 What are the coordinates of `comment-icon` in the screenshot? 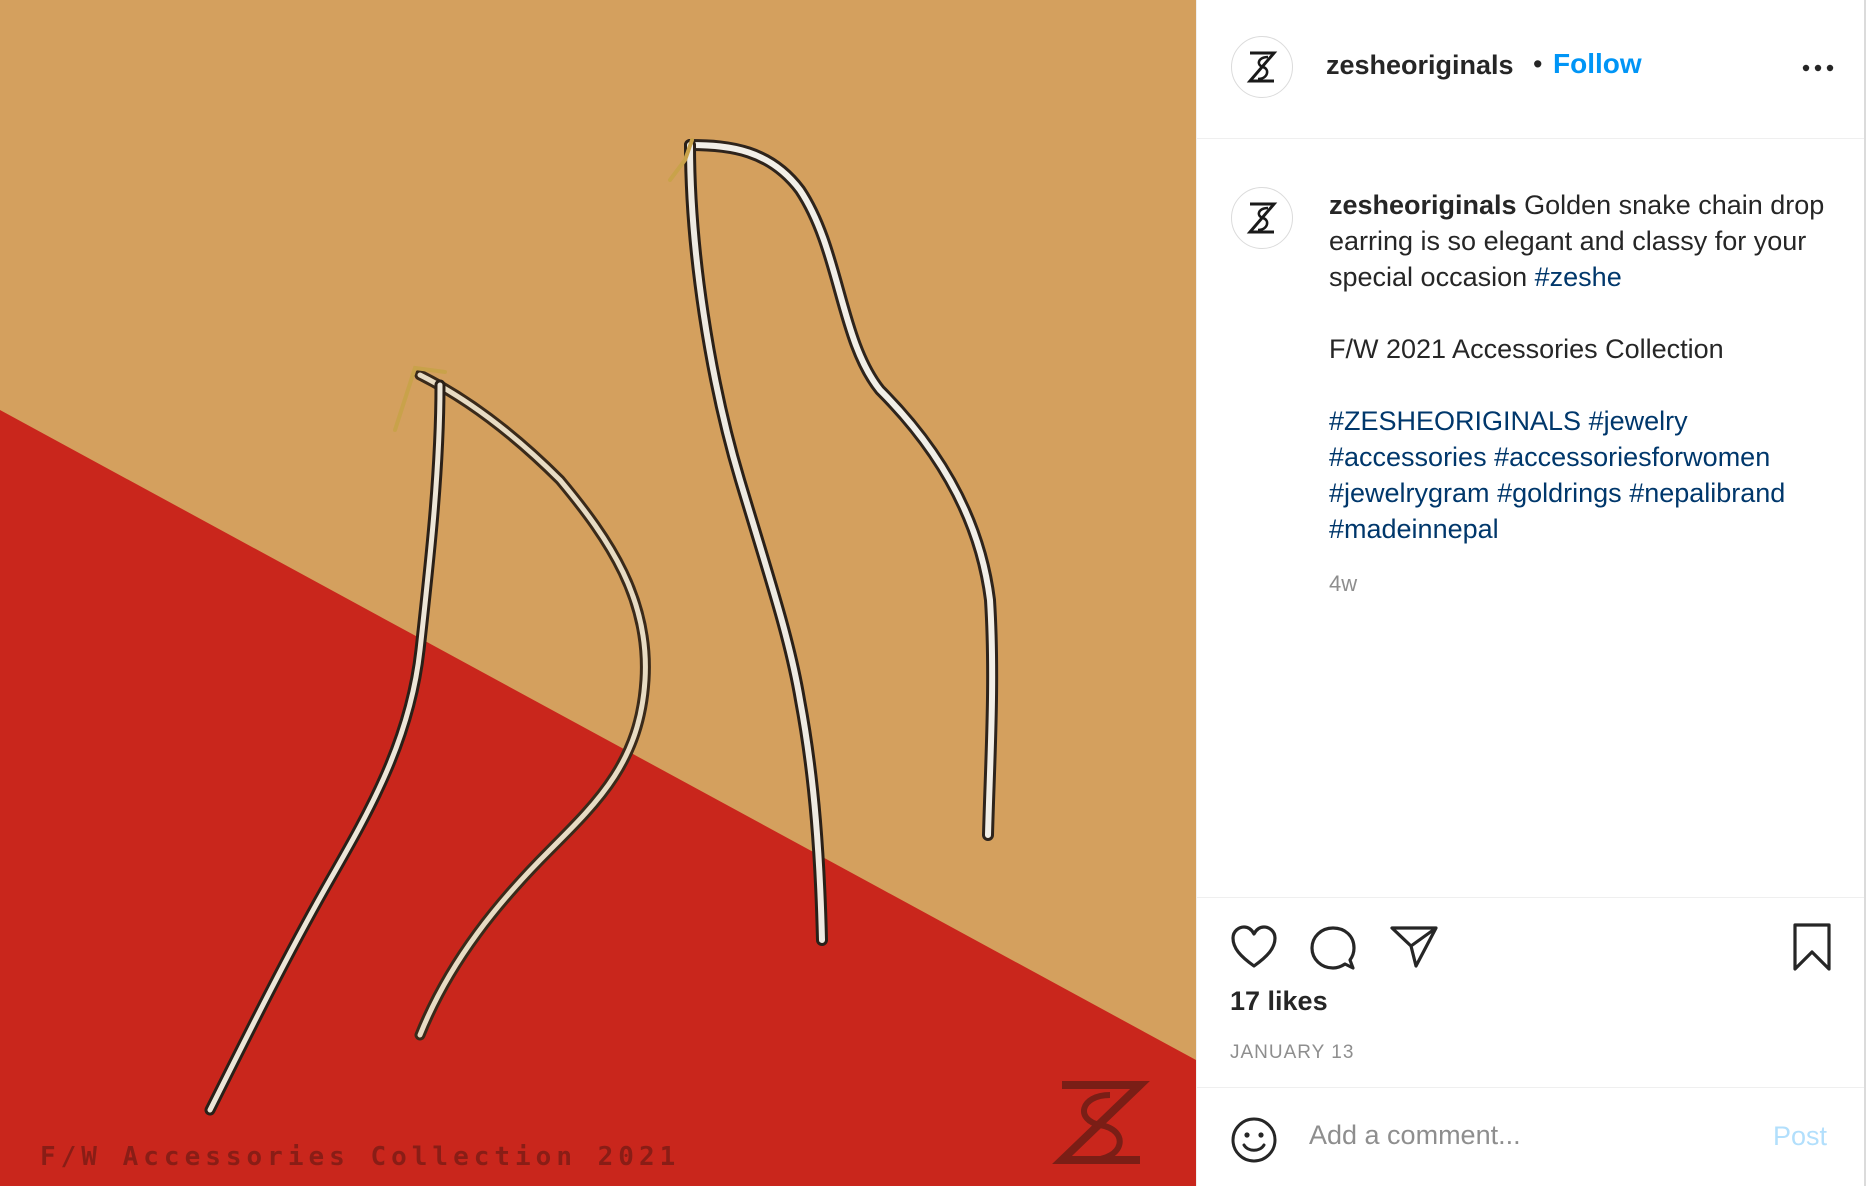 It's located at (1333, 948).